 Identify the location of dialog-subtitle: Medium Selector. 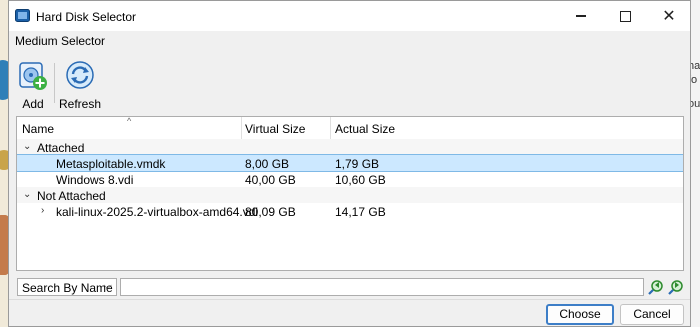
(60, 41).